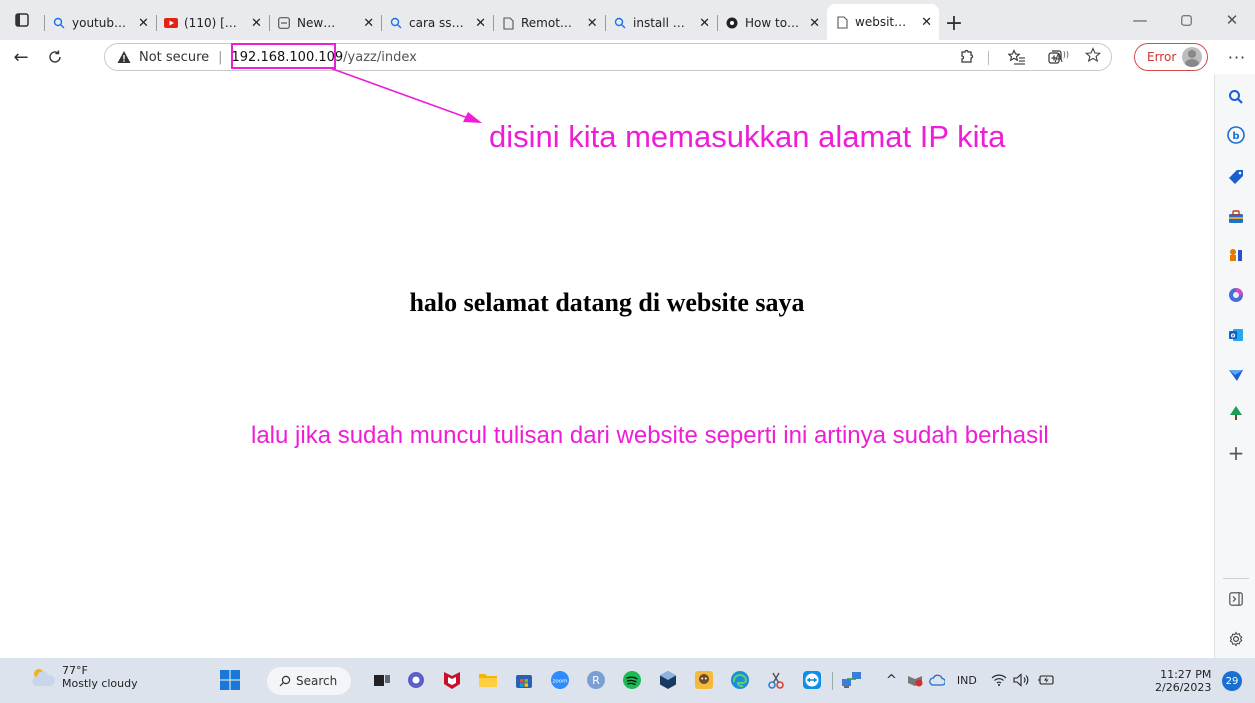 The image size is (1255, 703). I want to click on virtualbox-button, so click(668, 680).